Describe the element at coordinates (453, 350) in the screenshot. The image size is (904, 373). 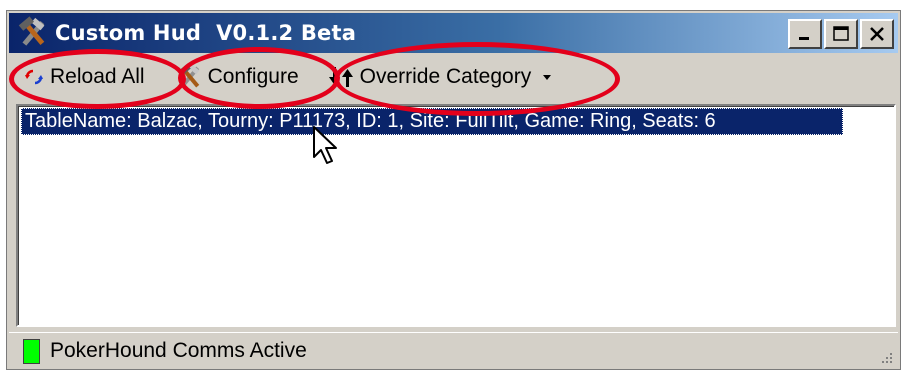
I see `status-bar: PokerHound Comms Active` at that location.